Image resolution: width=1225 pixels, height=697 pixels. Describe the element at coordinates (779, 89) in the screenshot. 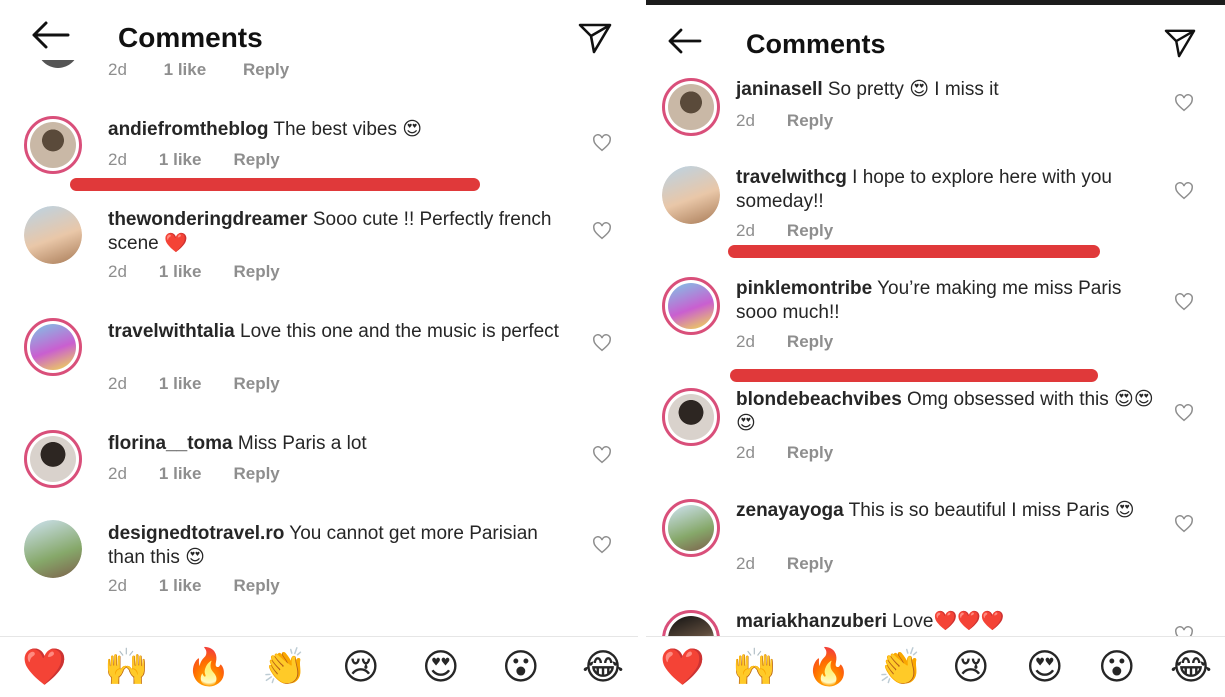

I see `comment-username: janinasell` at that location.